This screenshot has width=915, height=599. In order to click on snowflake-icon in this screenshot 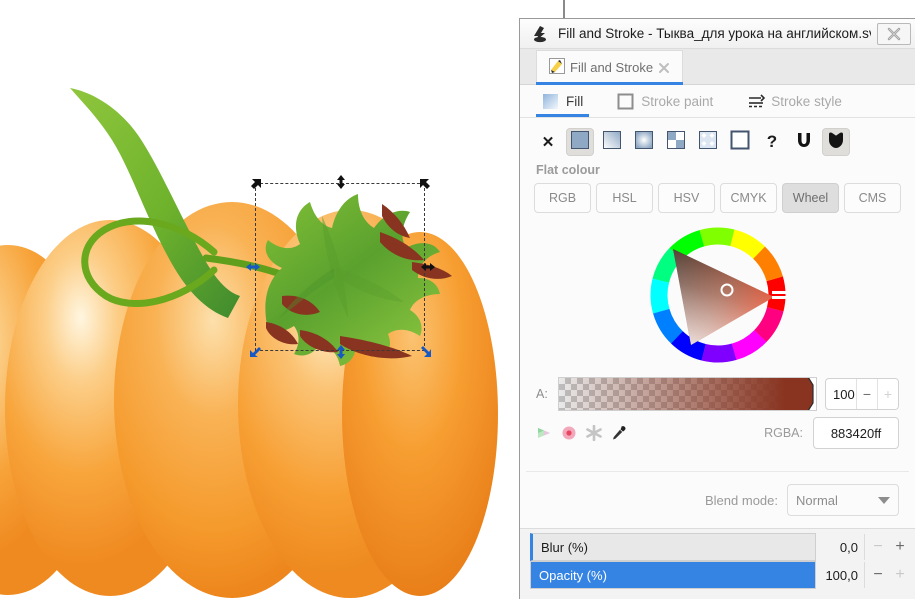, I will do `click(594, 433)`.